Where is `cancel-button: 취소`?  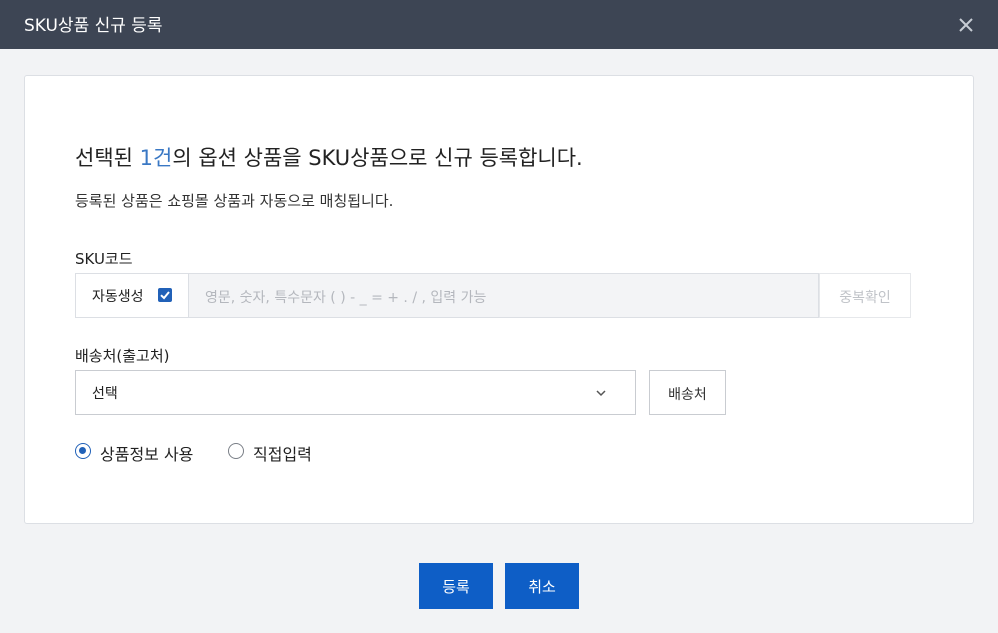 cancel-button: 취소 is located at coordinates (542, 586).